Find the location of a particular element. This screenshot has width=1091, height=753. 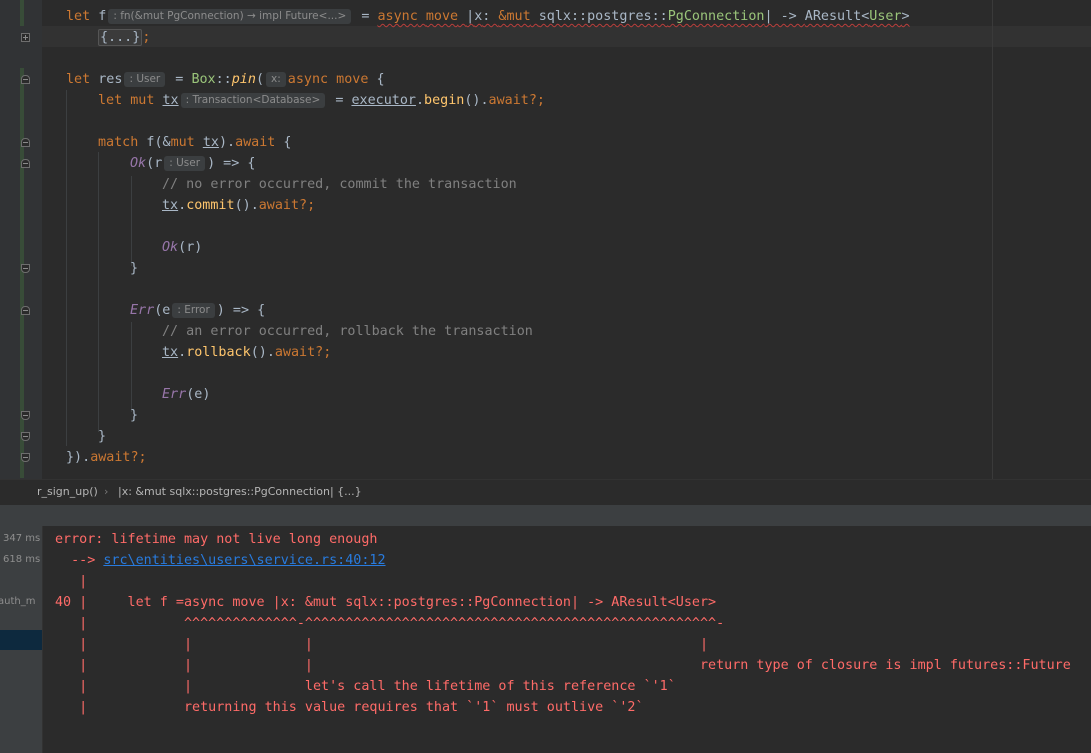

test-tree: 347 ms 618 ms auth_m is located at coordinates (21, 639).